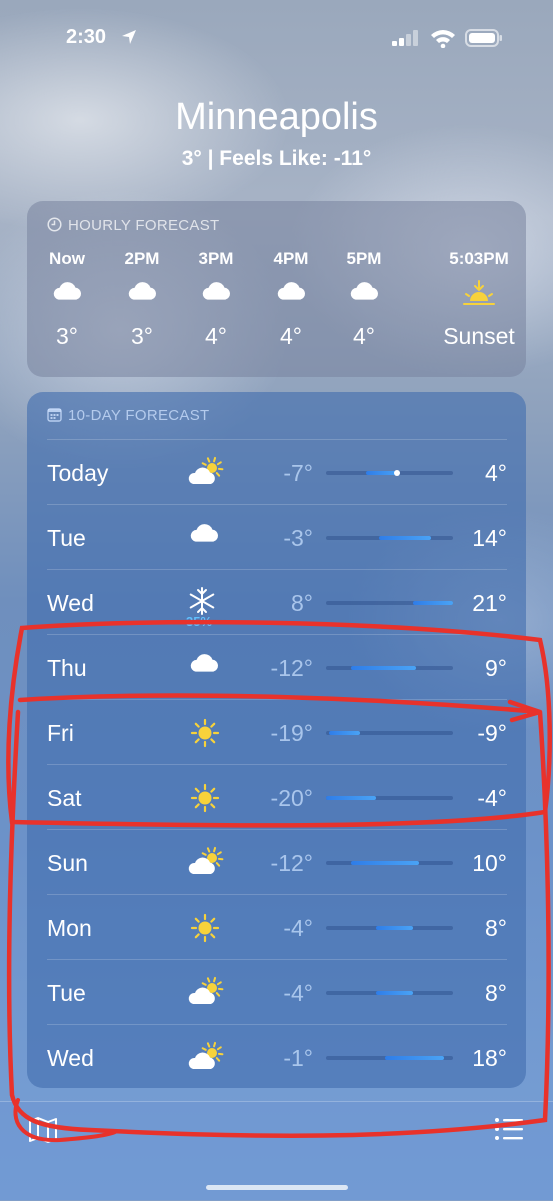  I want to click on day-name: Sat, so click(64, 798).